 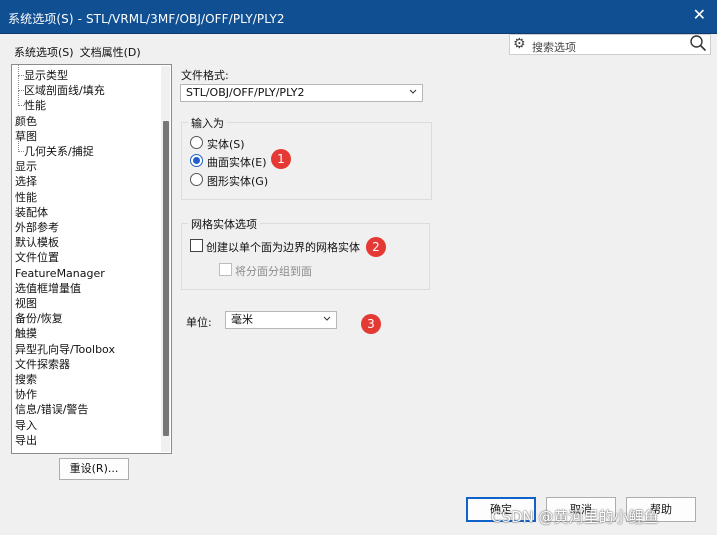 What do you see at coordinates (31, 212) in the screenshot?
I see `tree-item: 装配体` at bounding box center [31, 212].